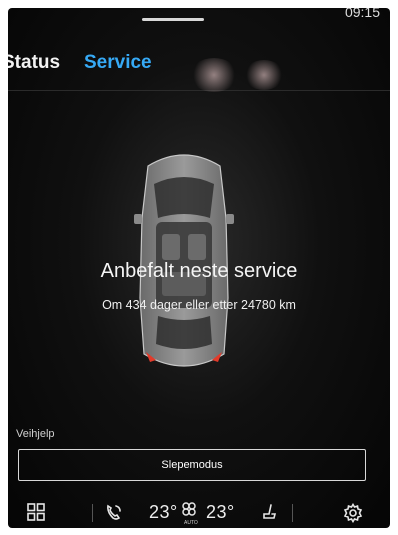 The image size is (398, 535). What do you see at coordinates (199, 271) in the screenshot?
I see `service-headline: Anbefalt neste service` at bounding box center [199, 271].